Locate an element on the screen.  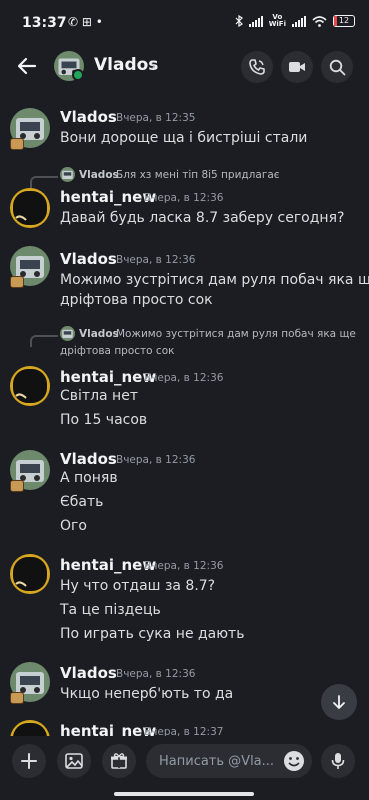
video-call-button is located at coordinates (297, 67).